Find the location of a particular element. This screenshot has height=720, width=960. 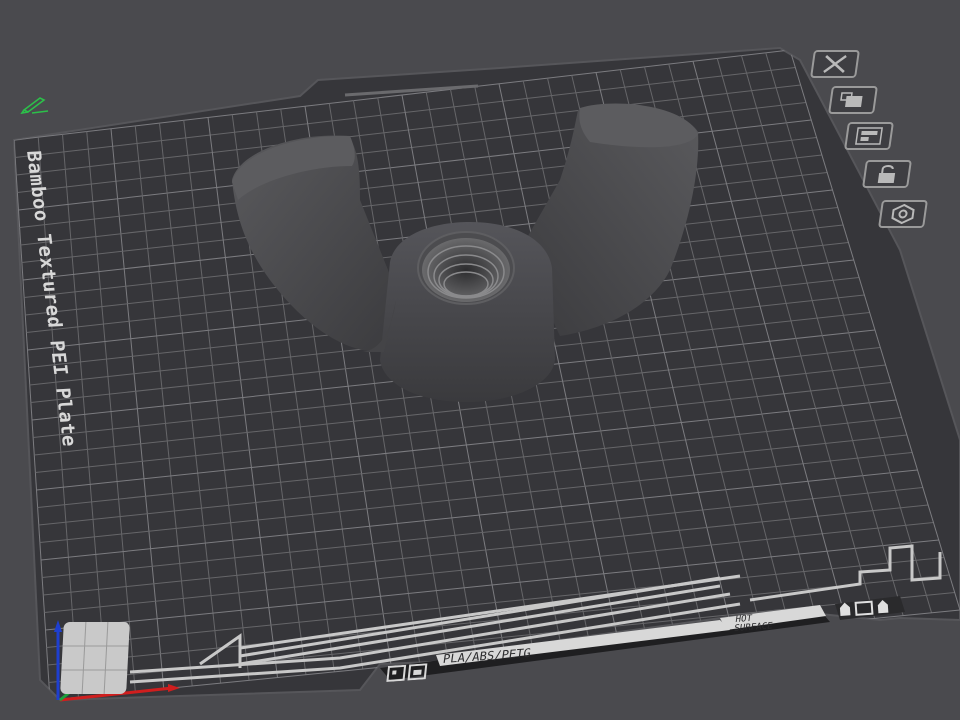

pencil-icon is located at coordinates (35, 104).